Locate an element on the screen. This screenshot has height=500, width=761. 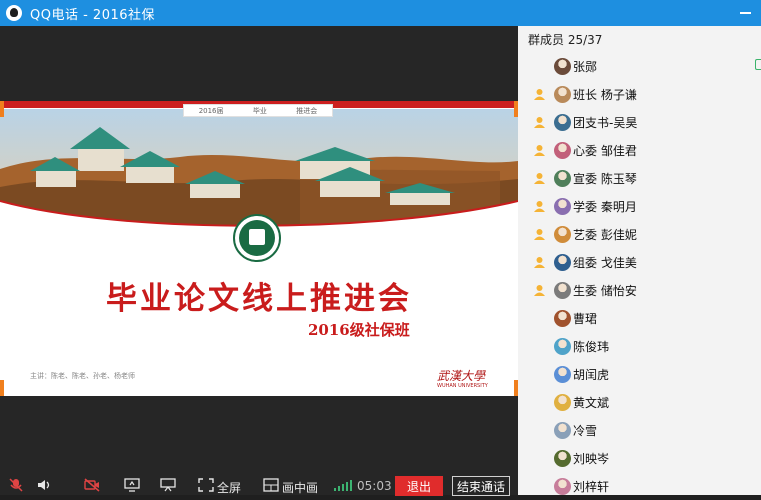
member-row: 学委 秦明月 is located at coordinates (639, 206).